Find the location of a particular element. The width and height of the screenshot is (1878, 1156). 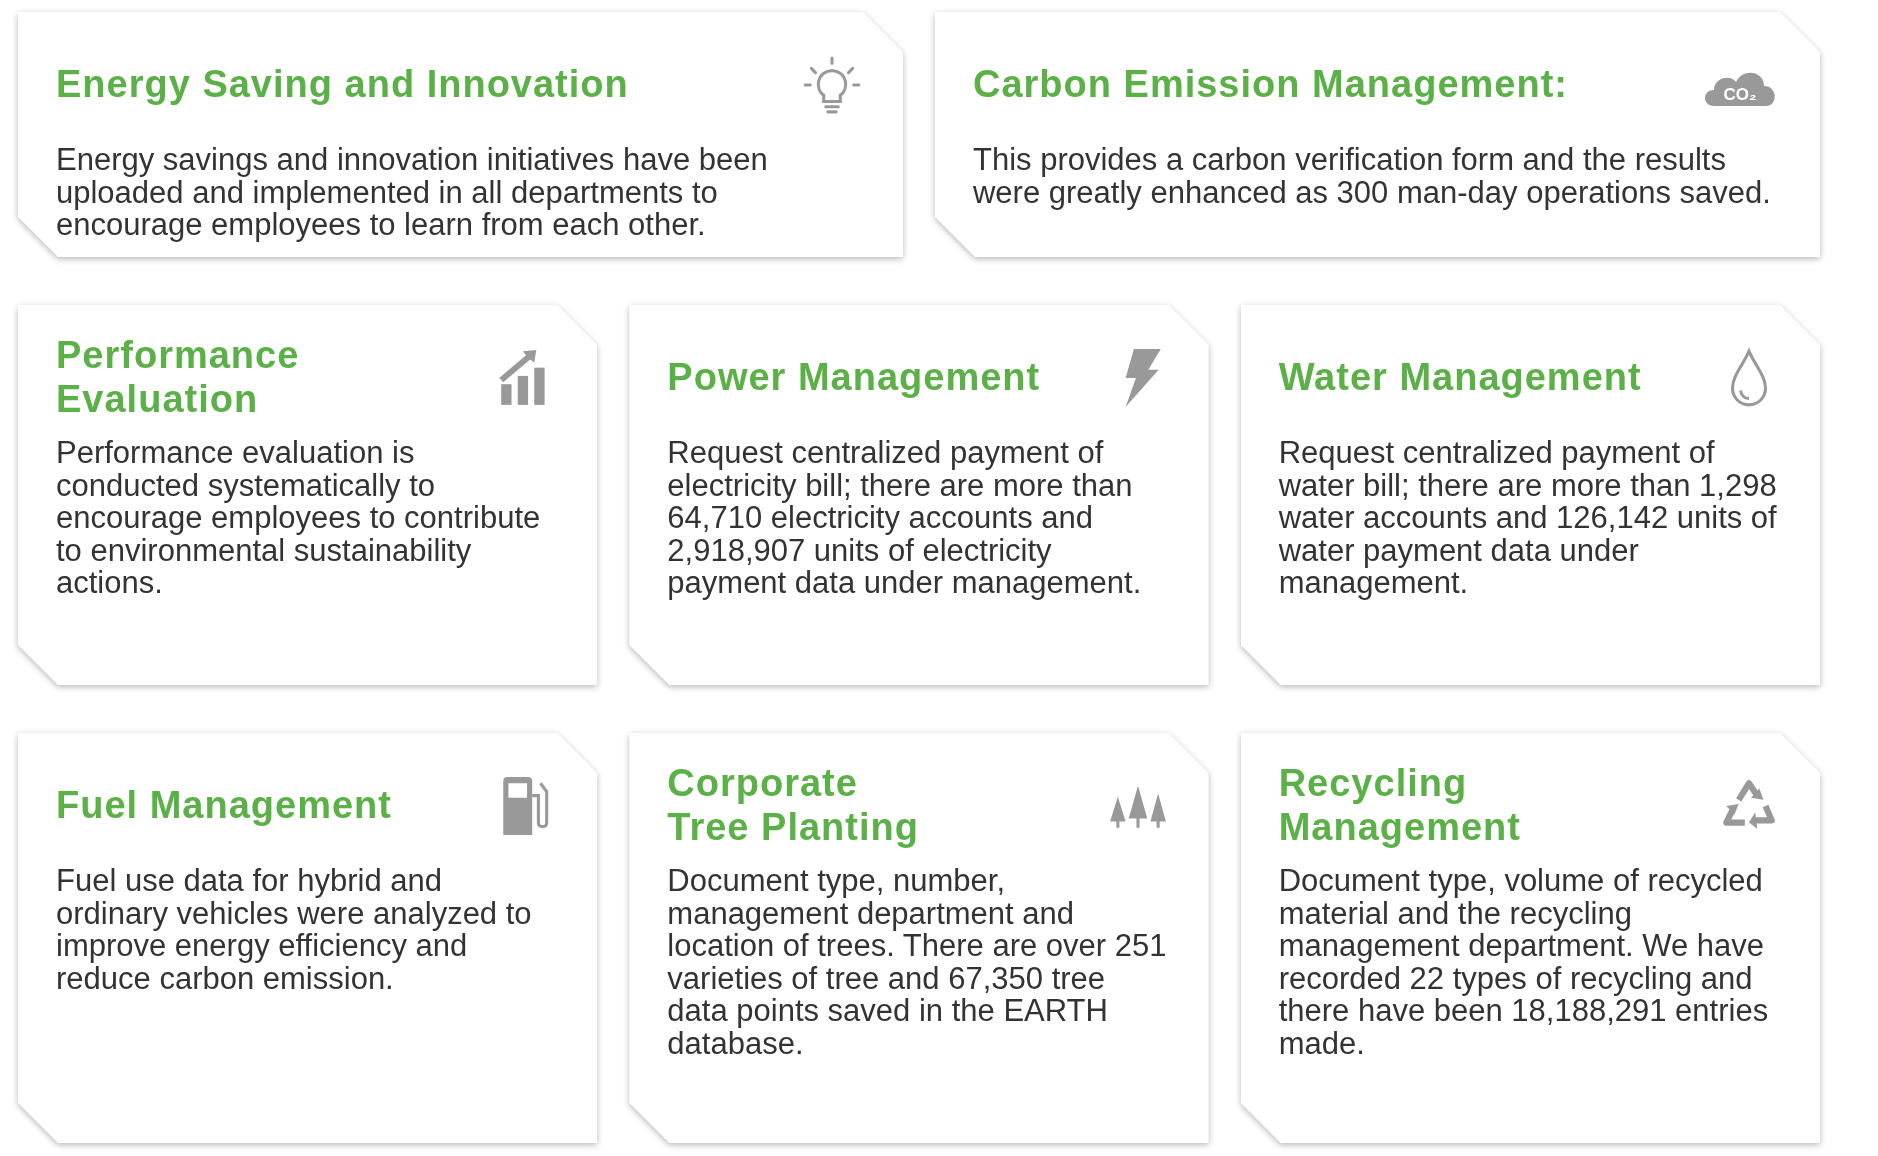

card-title: Corporate Tree Planting is located at coordinates (793, 806).